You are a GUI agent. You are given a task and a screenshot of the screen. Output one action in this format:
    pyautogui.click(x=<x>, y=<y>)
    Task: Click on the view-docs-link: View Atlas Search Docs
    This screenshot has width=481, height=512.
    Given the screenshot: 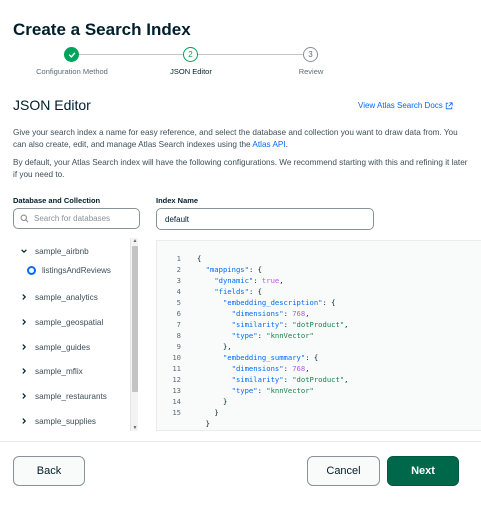 What is the action you would take?
    pyautogui.click(x=405, y=105)
    